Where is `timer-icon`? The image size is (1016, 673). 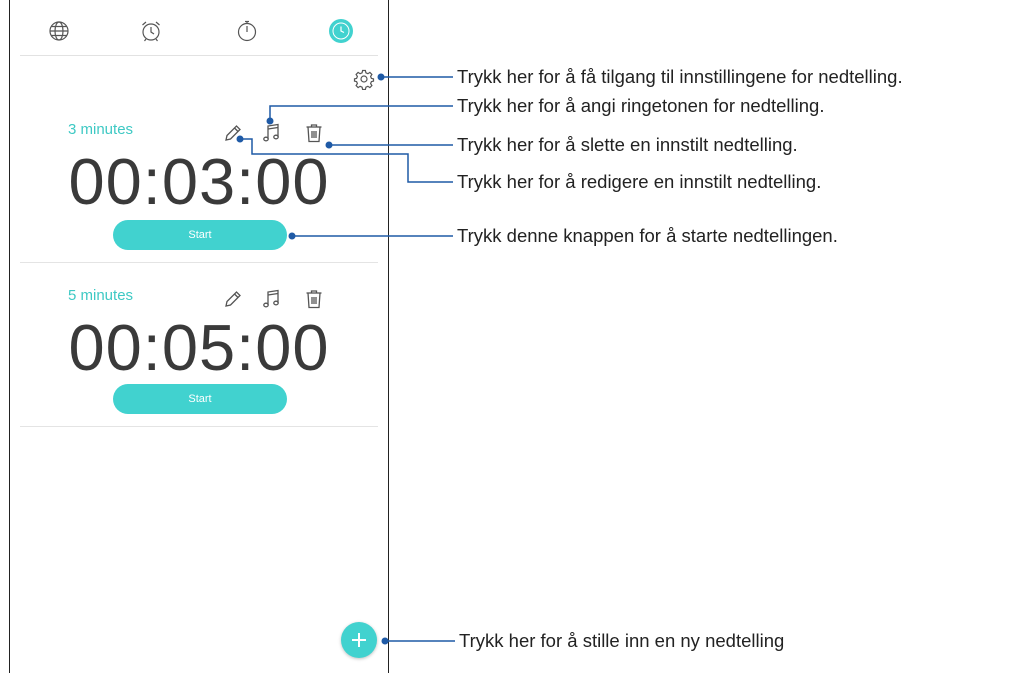
timer-icon is located at coordinates (341, 31).